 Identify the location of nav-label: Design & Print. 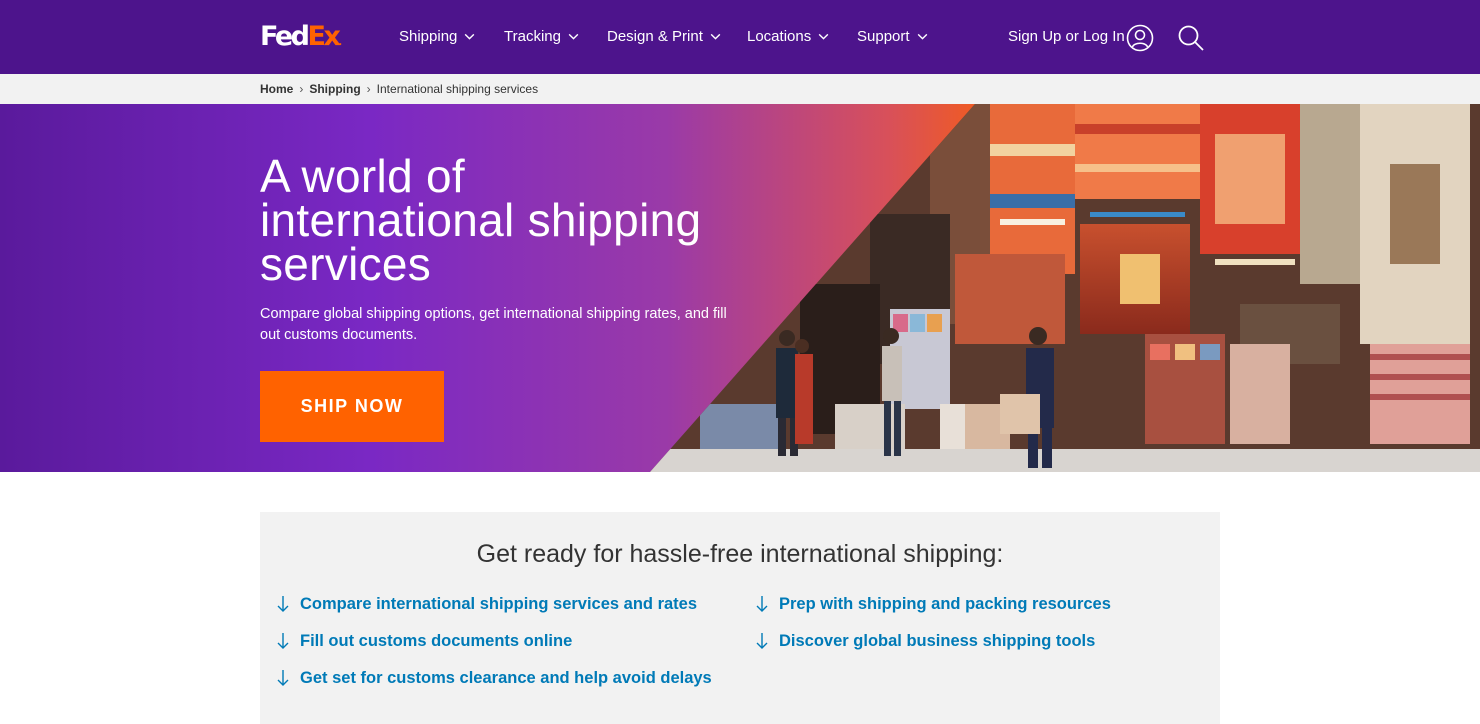
(655, 36).